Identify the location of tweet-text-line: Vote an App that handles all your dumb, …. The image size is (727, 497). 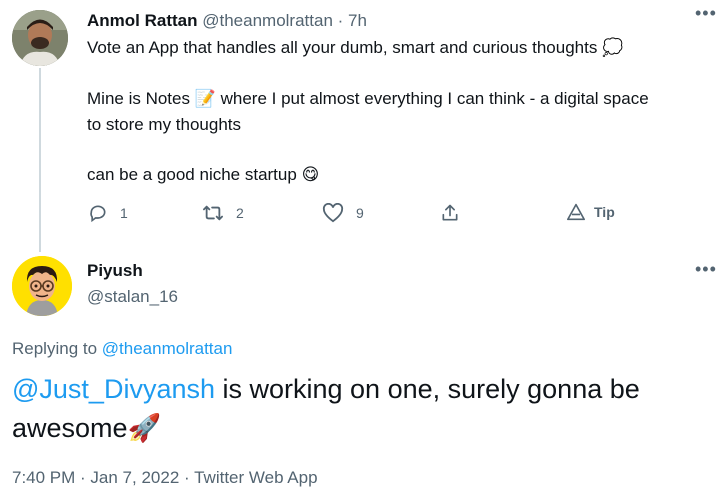
(355, 48).